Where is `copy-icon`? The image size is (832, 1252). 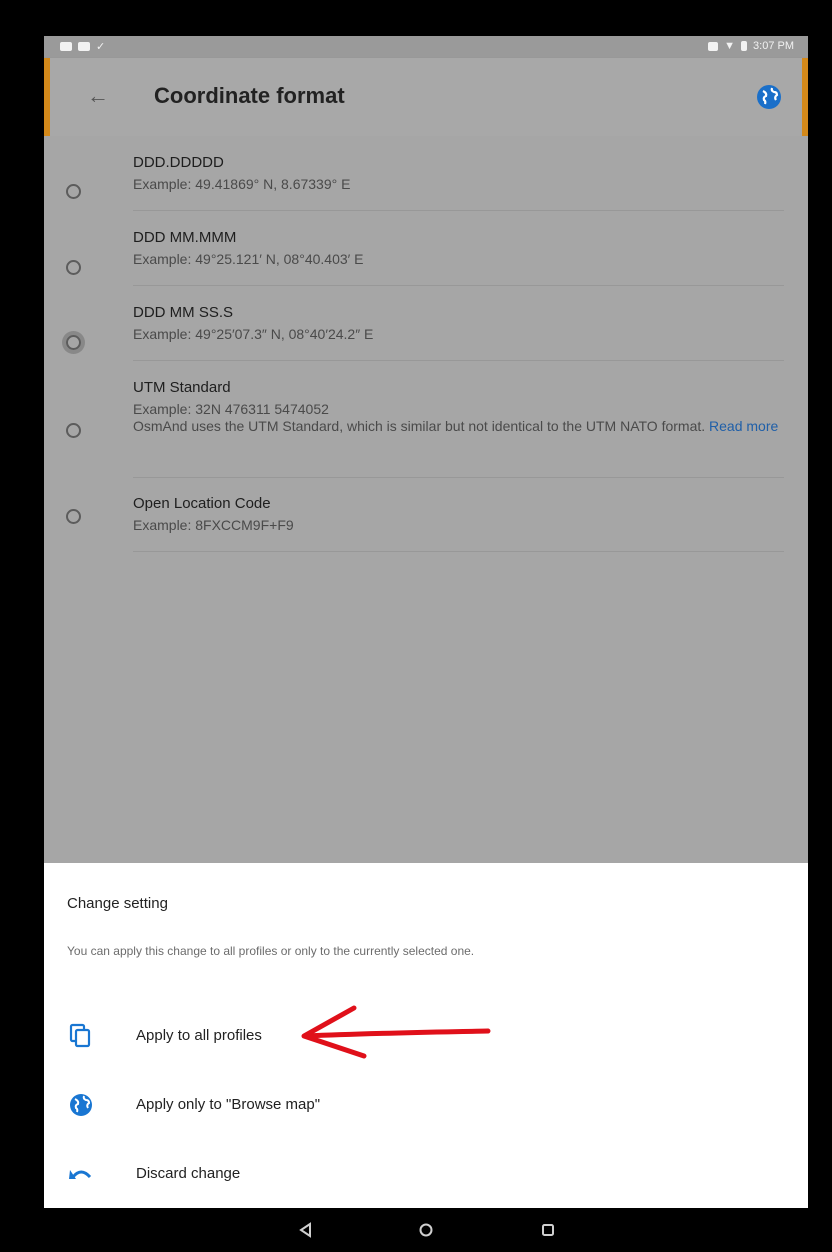
copy-icon is located at coordinates (80, 1035).